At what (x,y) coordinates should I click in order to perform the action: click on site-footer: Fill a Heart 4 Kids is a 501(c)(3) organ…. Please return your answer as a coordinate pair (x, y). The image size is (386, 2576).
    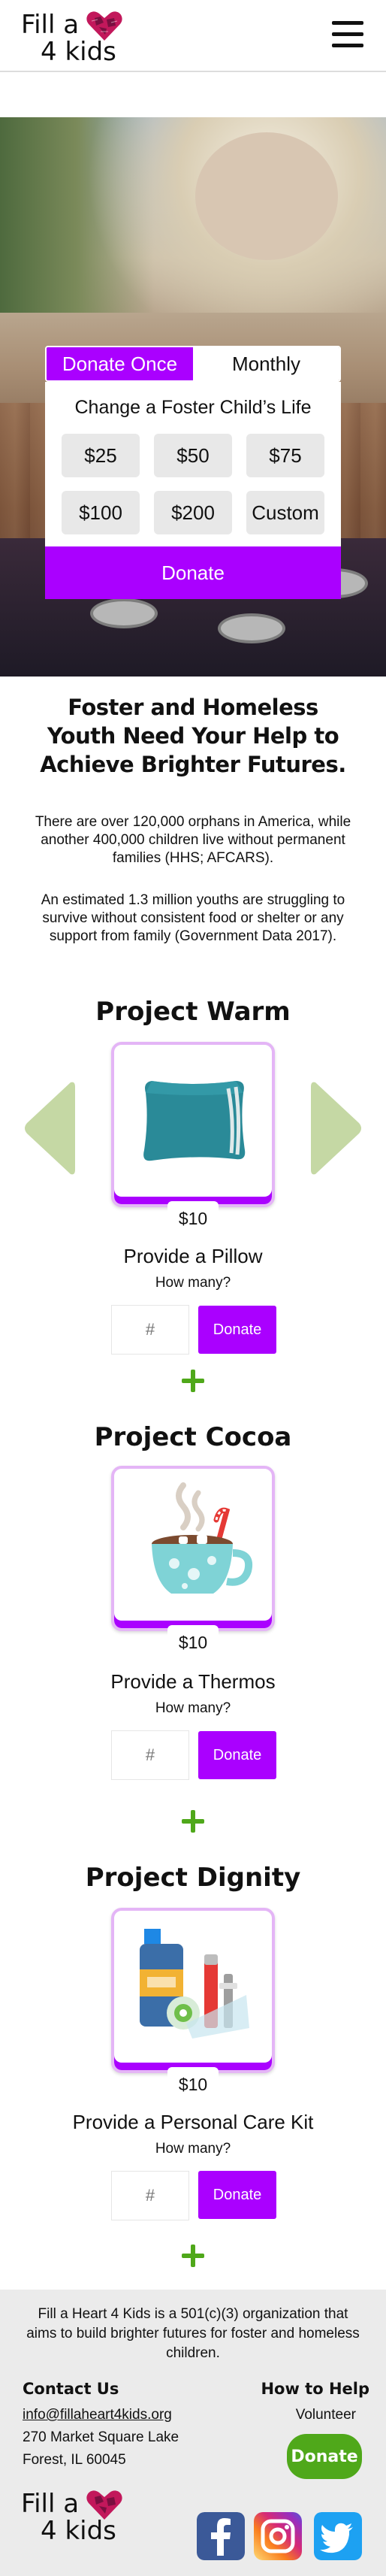
    Looking at the image, I should click on (193, 2433).